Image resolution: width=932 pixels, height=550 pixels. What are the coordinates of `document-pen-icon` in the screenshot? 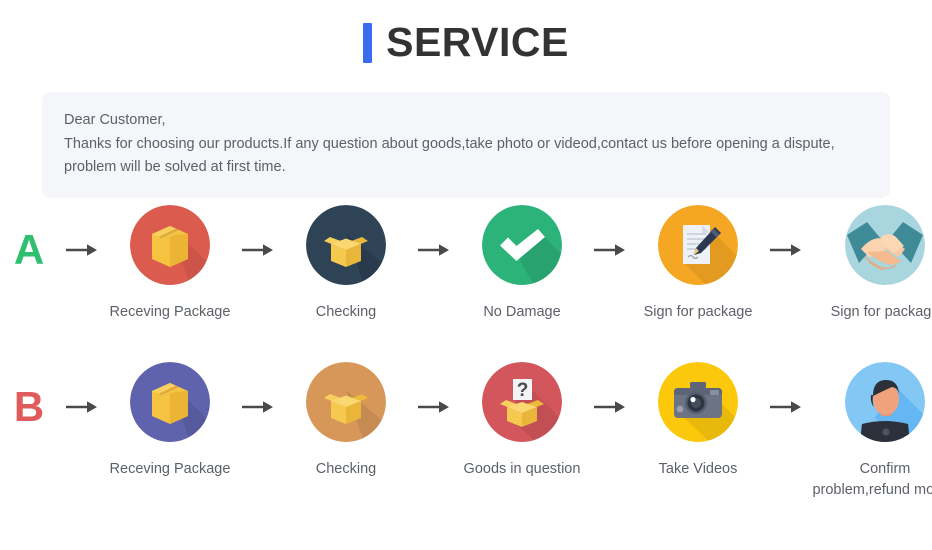 It's located at (698, 245).